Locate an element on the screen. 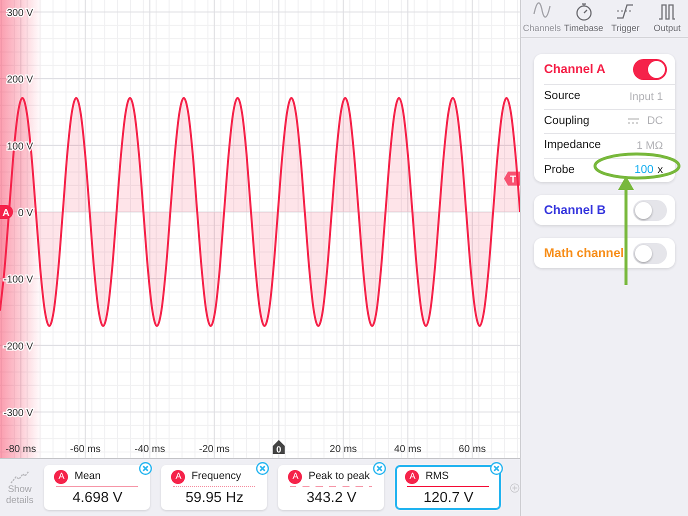  y-tick-label: -100 V is located at coordinates (18, 280).